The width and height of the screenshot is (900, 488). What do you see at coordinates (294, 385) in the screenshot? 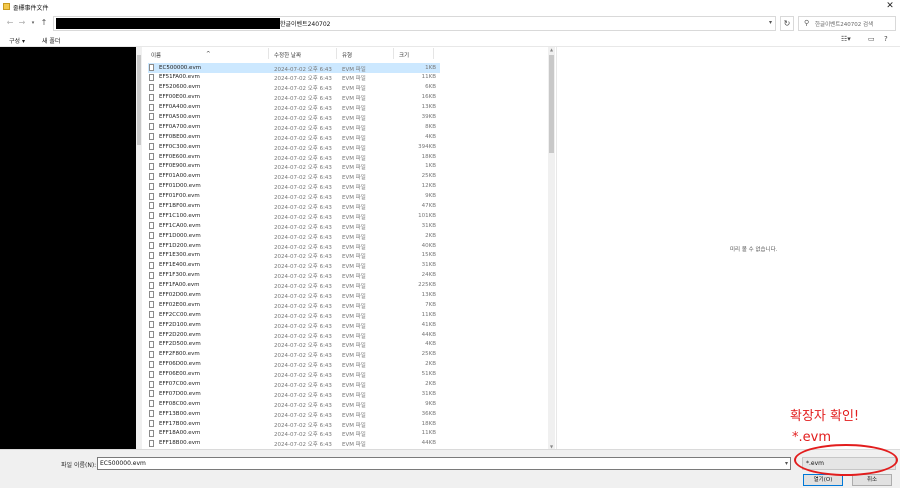
I see `file-row: EFF07C00.evm 2024-07-02 오후 6:43 EVM 파일 2KB` at bounding box center [294, 385].